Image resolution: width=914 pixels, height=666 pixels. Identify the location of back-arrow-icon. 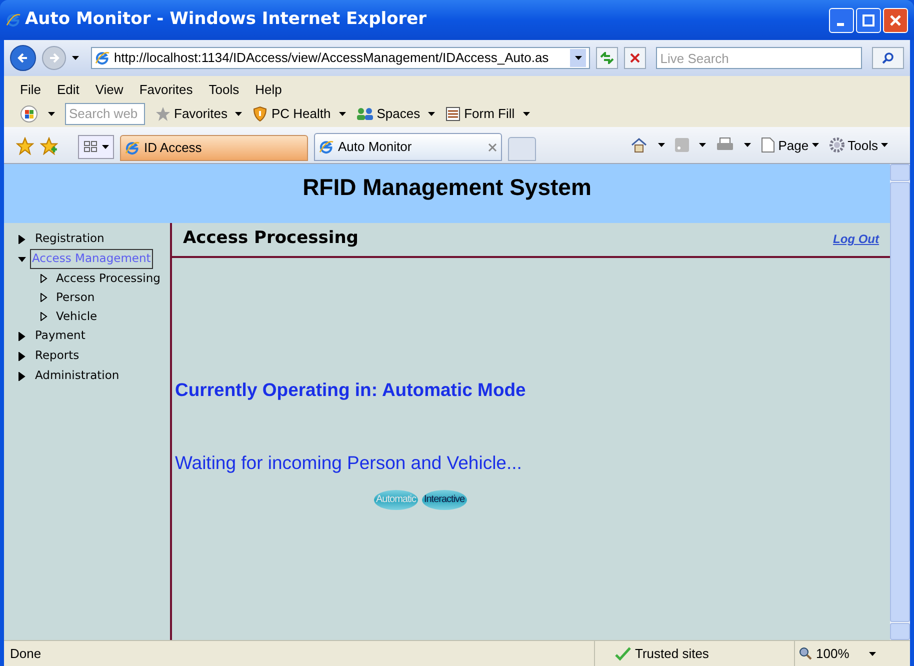
(22, 58).